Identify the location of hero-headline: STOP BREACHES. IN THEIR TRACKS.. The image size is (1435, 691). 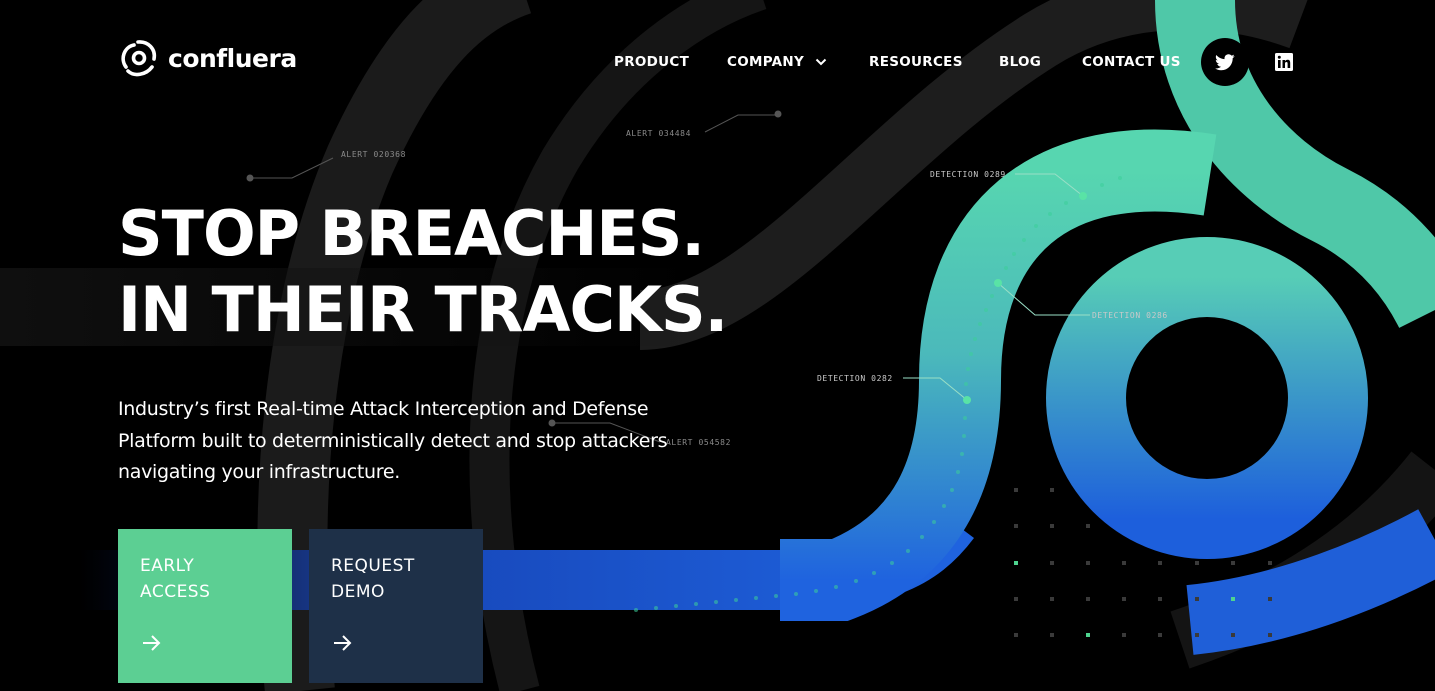
(423, 272).